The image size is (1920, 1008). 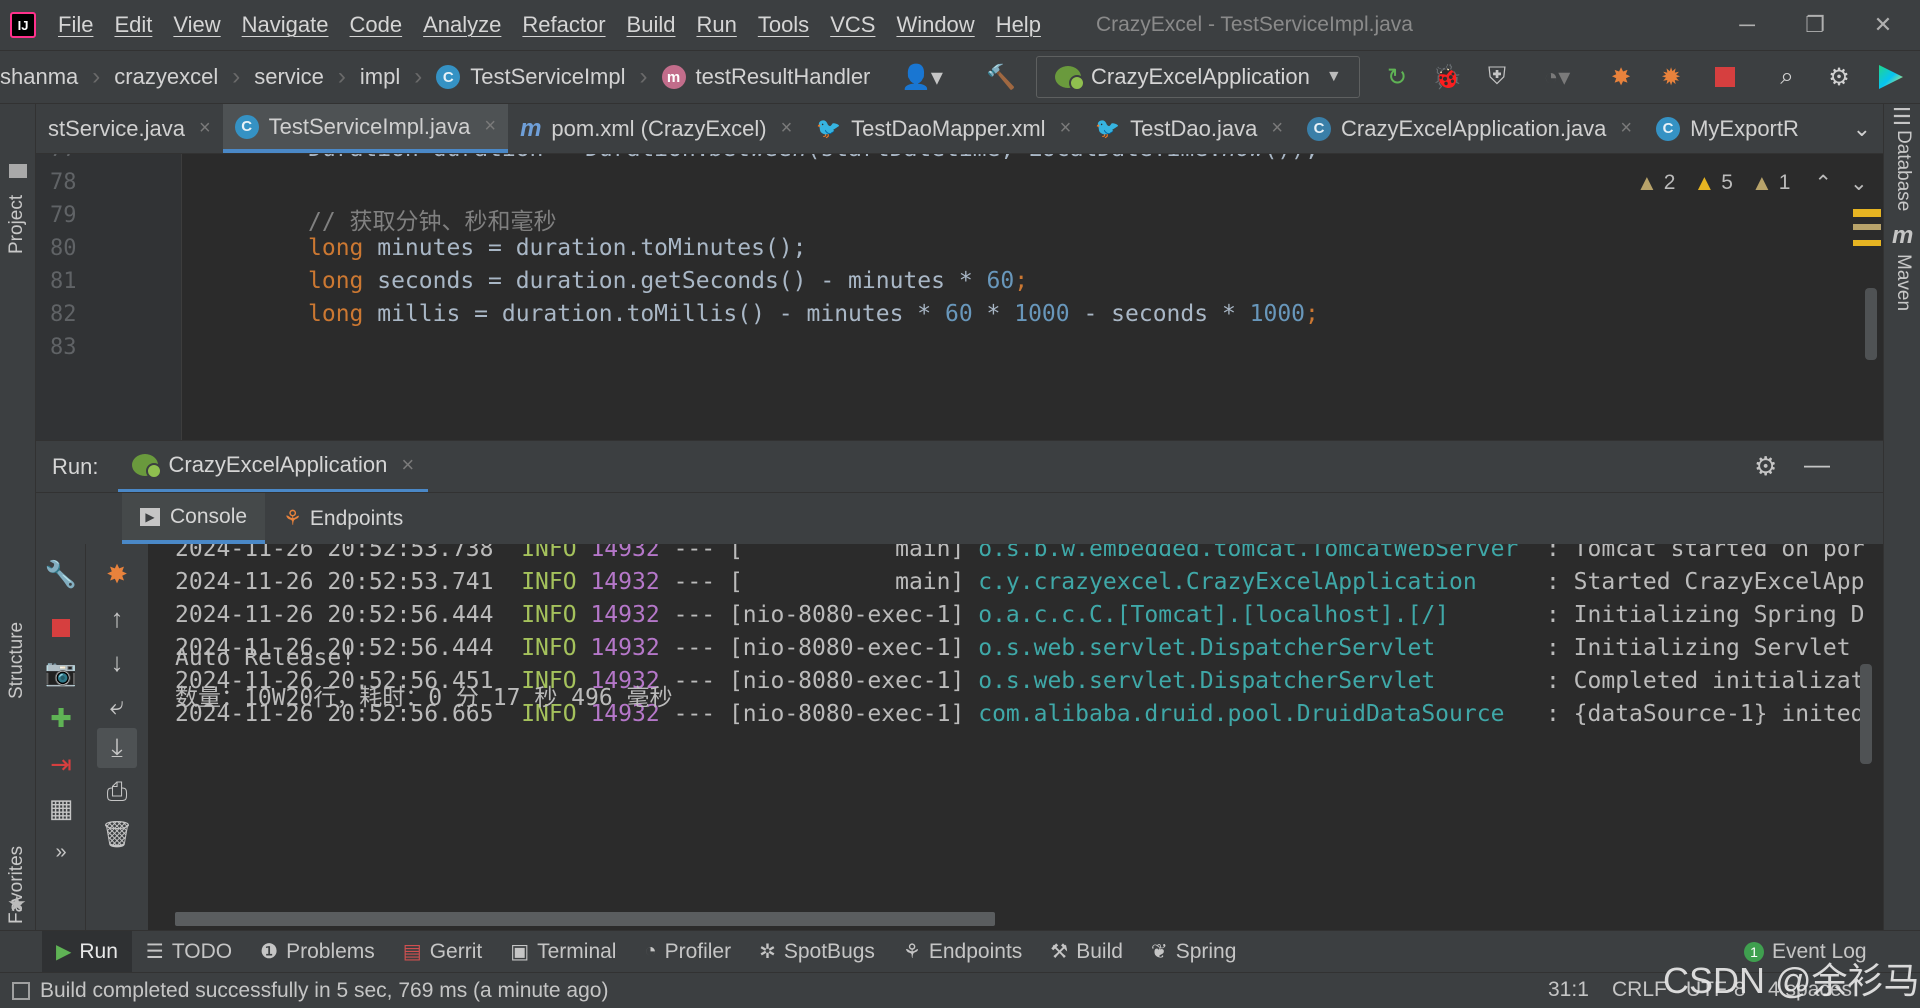 What do you see at coordinates (1018, 25) in the screenshot?
I see `menu-help: Help` at bounding box center [1018, 25].